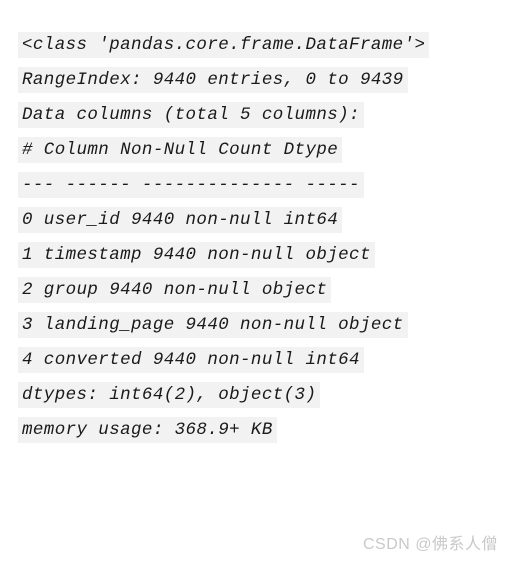  What do you see at coordinates (169, 395) in the screenshot?
I see `info-line-dtypes-summary: dtypes: int64(2), object(3)` at bounding box center [169, 395].